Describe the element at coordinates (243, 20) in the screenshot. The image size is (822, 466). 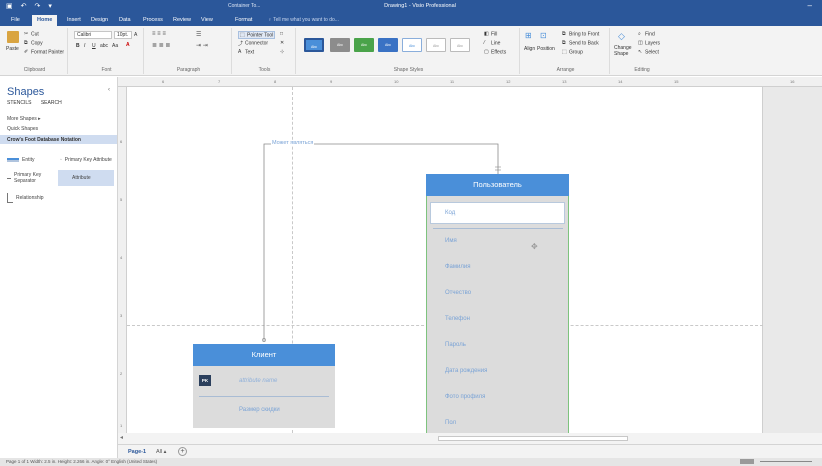
I see `tab-format: Format` at that location.